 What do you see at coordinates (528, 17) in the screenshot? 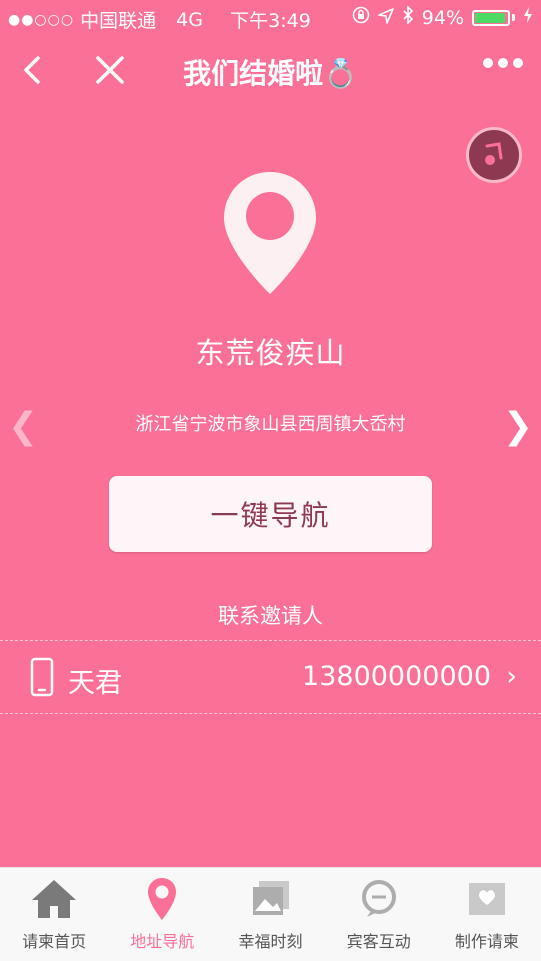
I see `charging-icon` at bounding box center [528, 17].